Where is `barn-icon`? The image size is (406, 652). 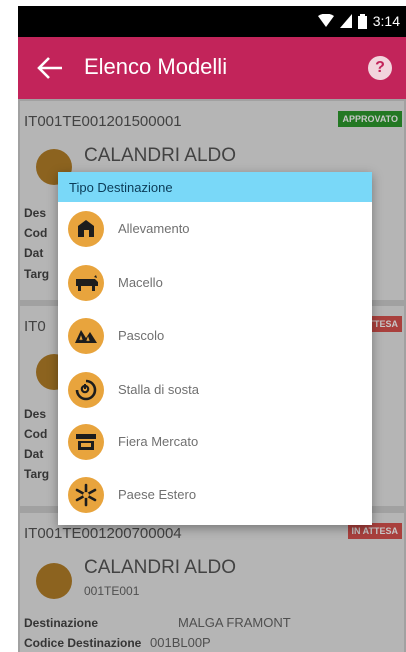 barn-icon is located at coordinates (86, 229).